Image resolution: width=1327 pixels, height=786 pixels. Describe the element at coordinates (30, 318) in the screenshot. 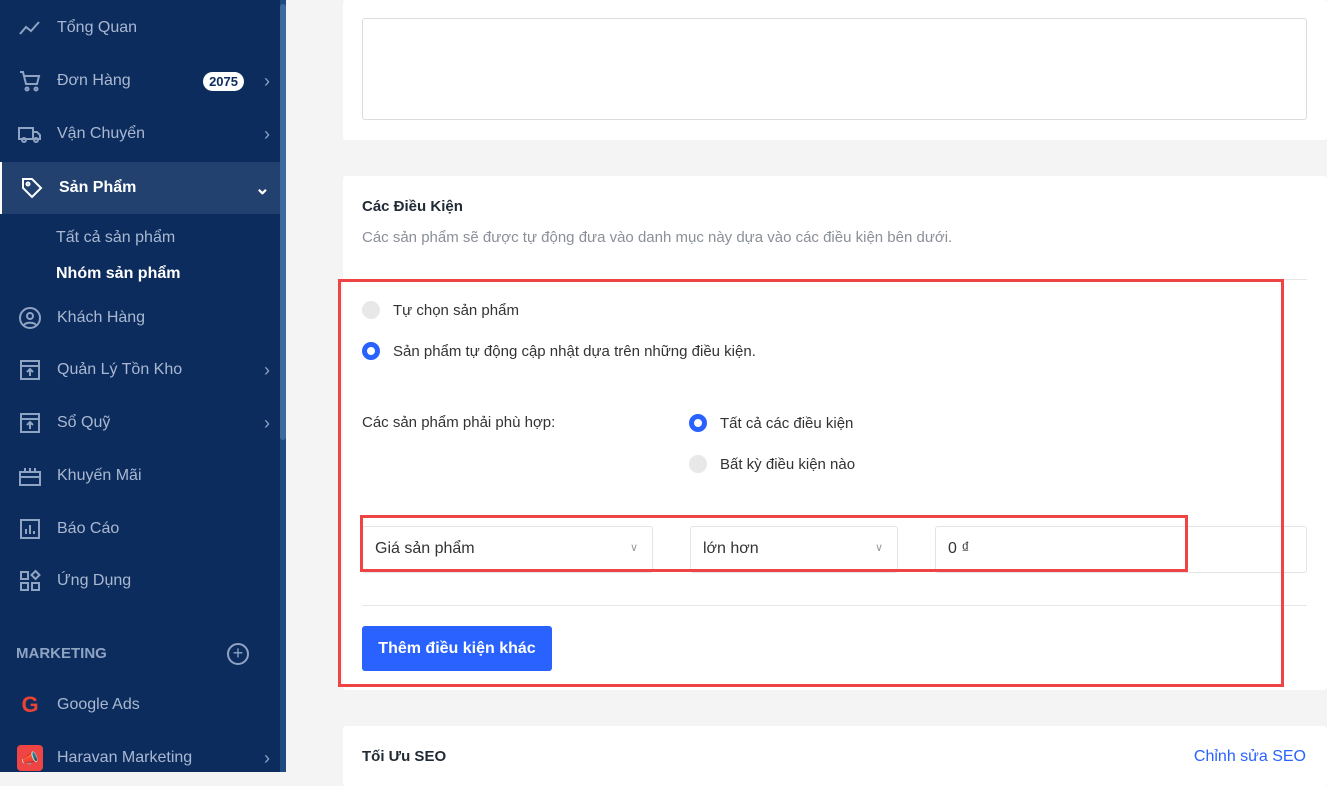

I see `user-circle-icon` at that location.